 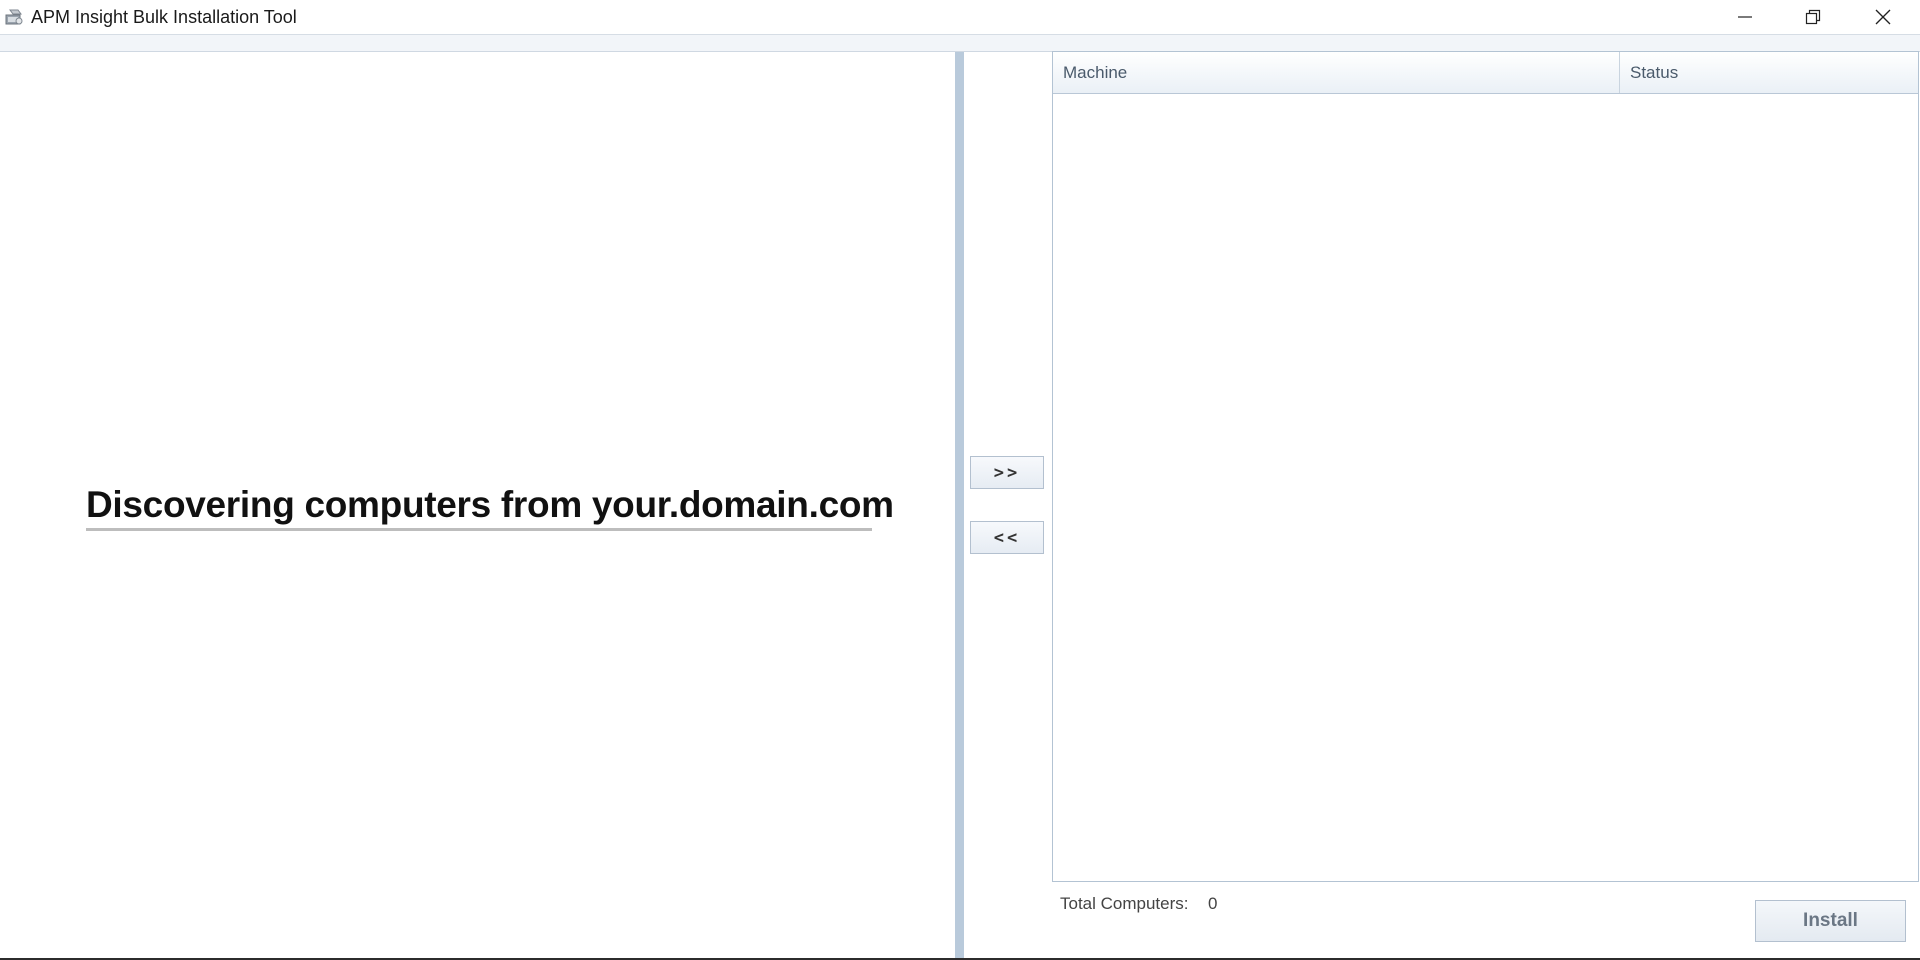 I want to click on pane-splitter, so click(x=959, y=505).